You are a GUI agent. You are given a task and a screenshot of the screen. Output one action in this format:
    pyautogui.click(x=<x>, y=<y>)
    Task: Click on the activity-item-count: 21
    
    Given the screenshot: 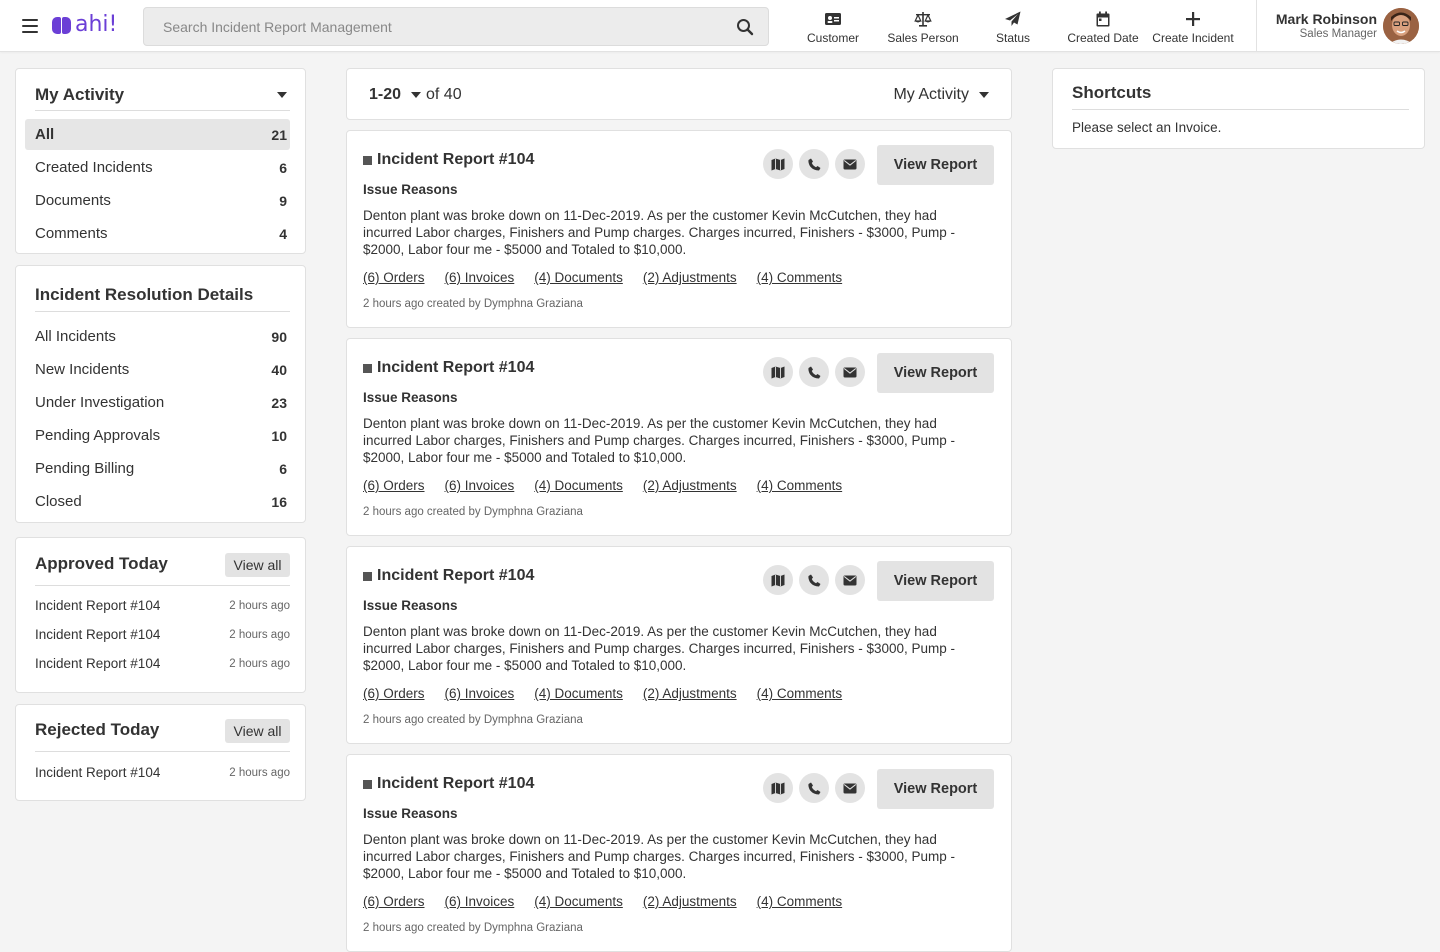 What is the action you would take?
    pyautogui.click(x=279, y=134)
    